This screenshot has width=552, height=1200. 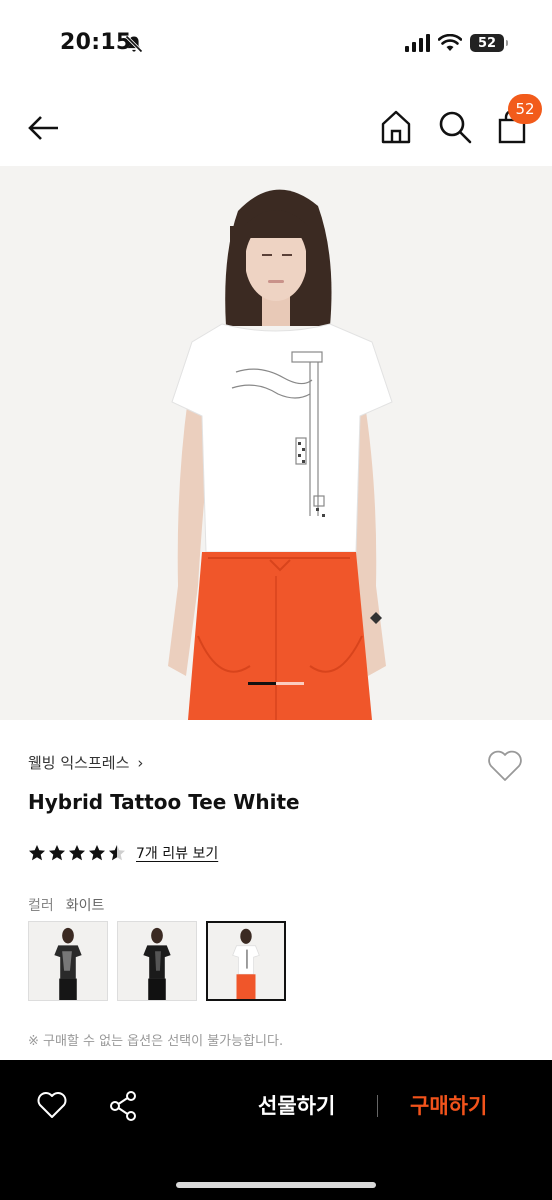 What do you see at coordinates (396, 127) in the screenshot?
I see `home-icon` at bounding box center [396, 127].